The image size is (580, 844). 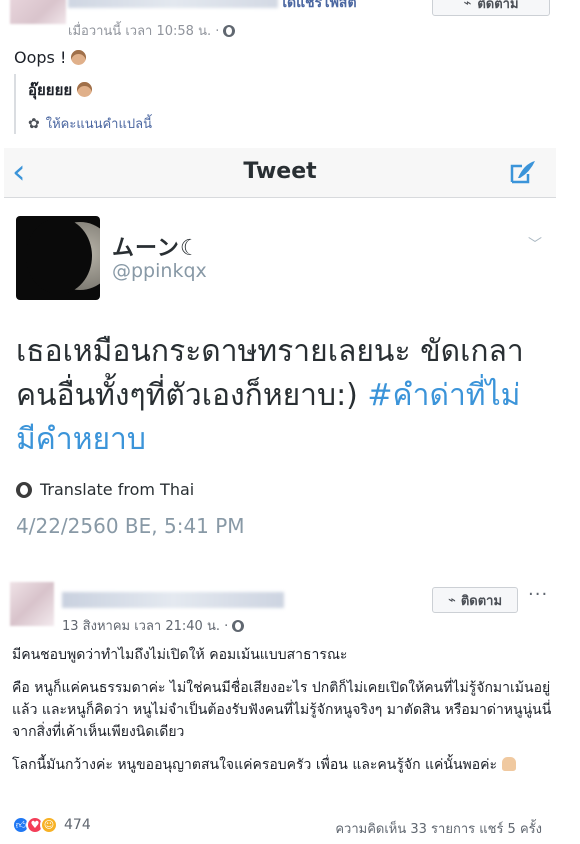 What do you see at coordinates (15, 104) in the screenshot?
I see `translation-divider` at bounding box center [15, 104].